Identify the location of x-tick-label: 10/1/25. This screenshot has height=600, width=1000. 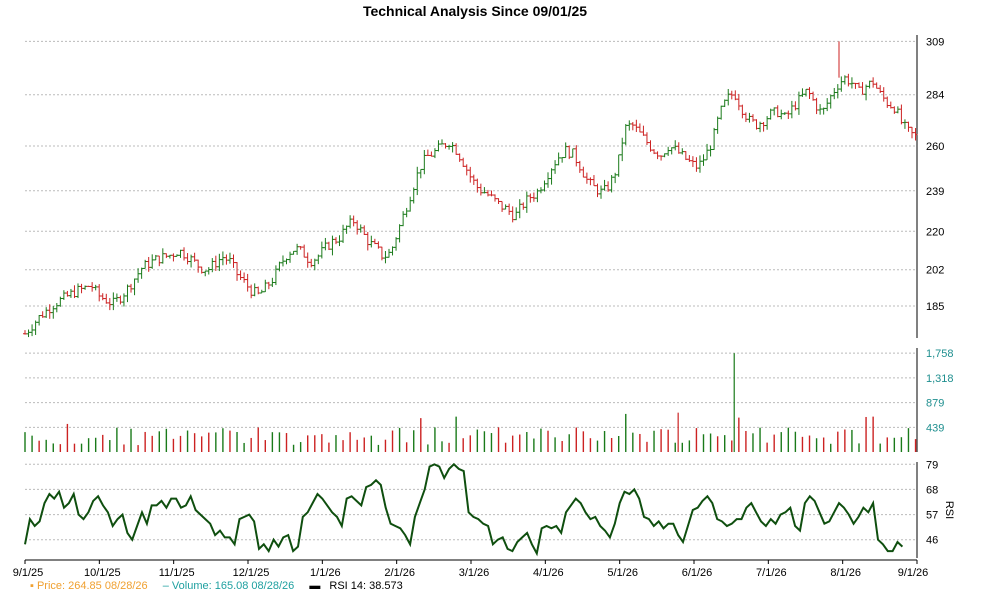
(102, 573).